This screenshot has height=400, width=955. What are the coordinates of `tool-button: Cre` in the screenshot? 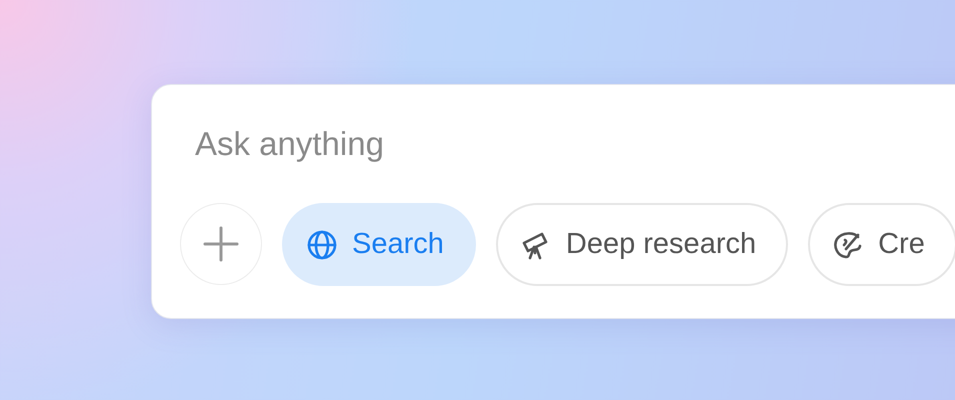 It's located at (881, 244).